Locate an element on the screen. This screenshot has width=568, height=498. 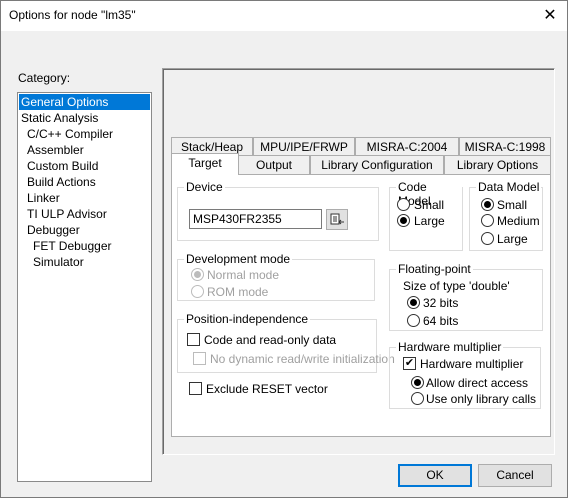
code-model-small-label: Small is located at coordinates (429, 205).